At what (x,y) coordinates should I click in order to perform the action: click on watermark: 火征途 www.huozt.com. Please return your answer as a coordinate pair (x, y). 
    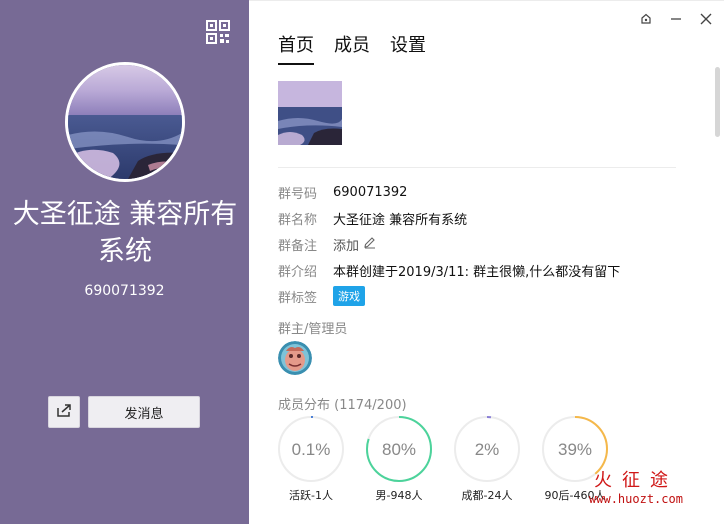
    Looking at the image, I should click on (636, 486).